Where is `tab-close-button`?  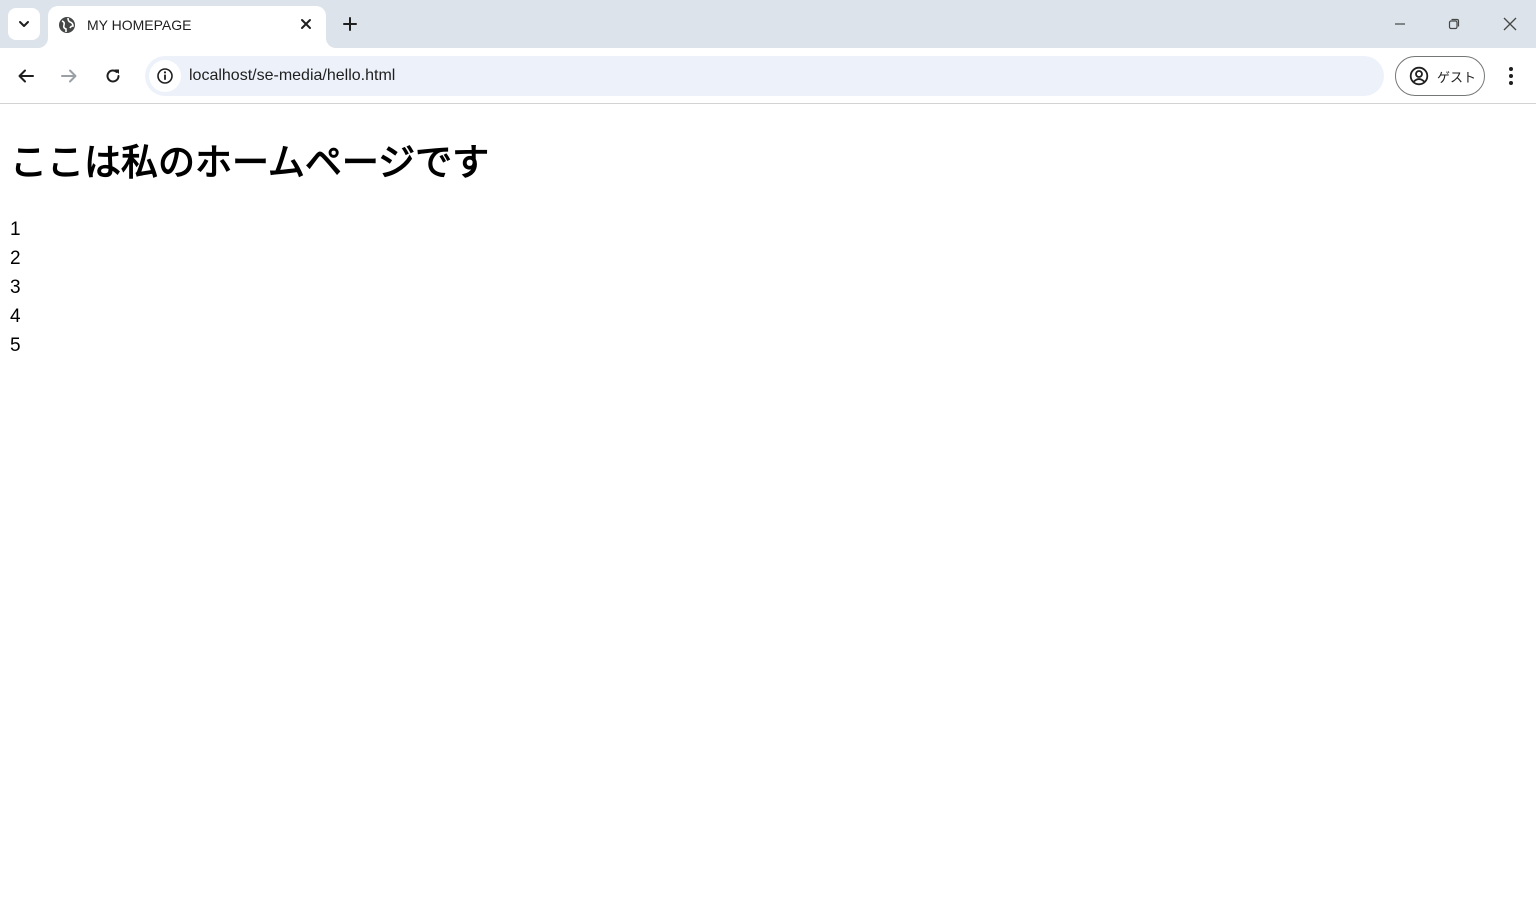 tab-close-button is located at coordinates (306, 24).